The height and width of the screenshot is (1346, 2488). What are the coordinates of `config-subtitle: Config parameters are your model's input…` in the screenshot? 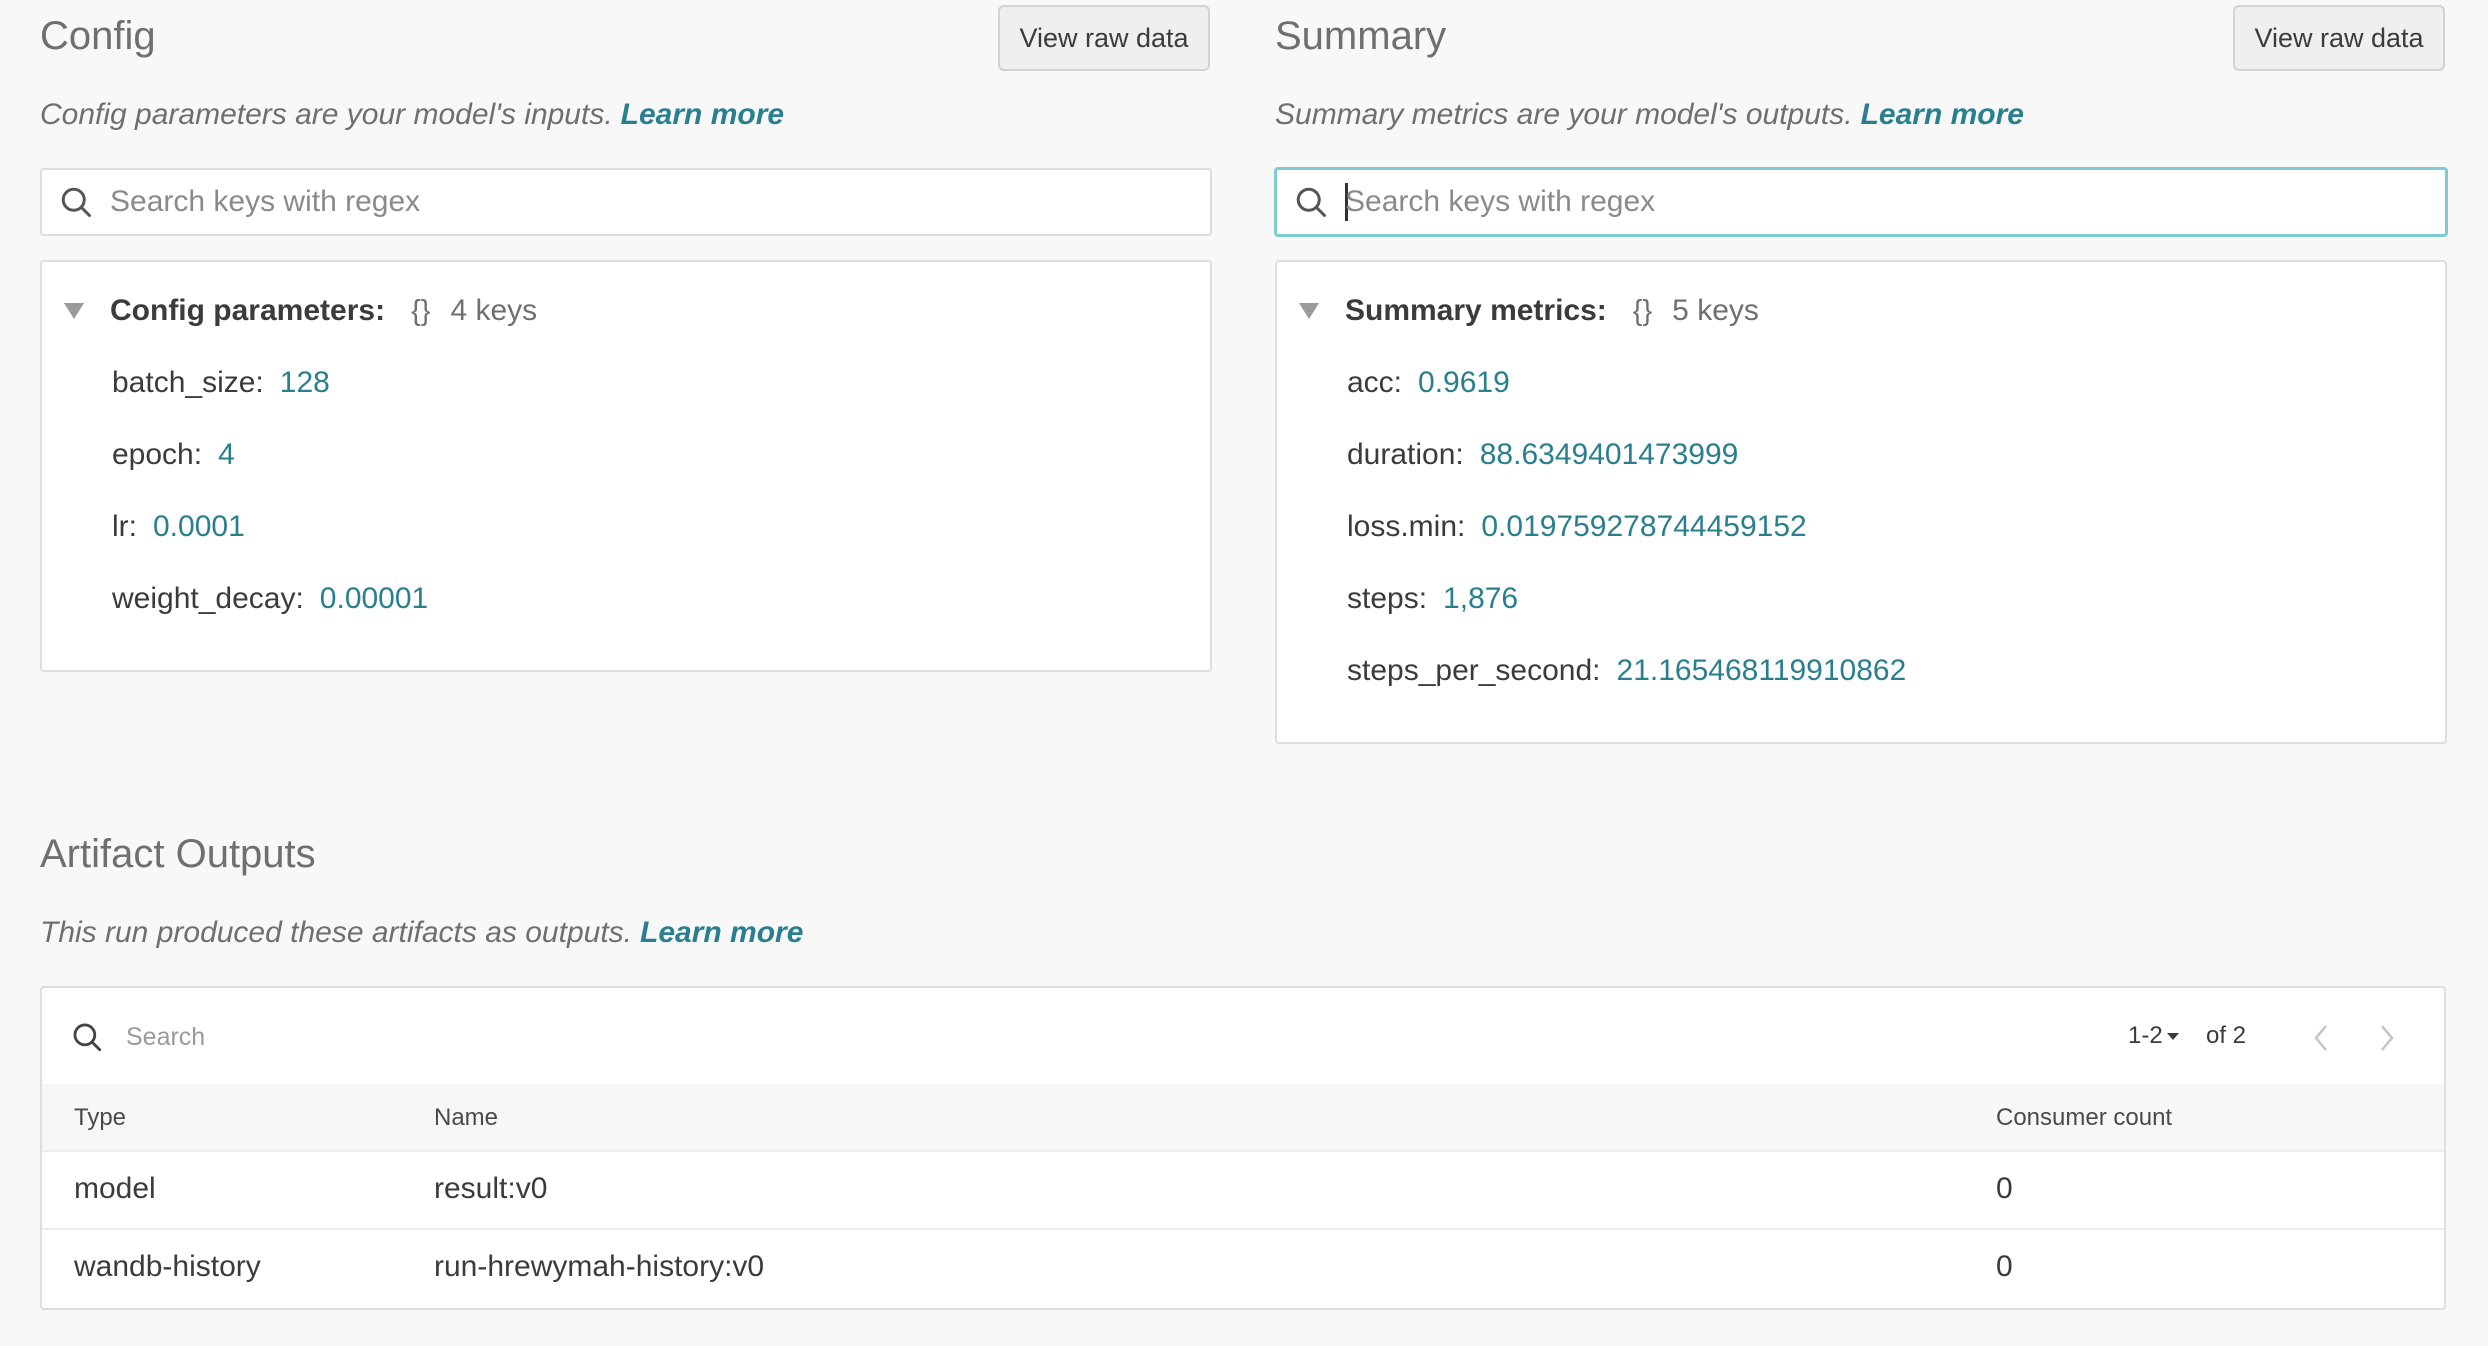 It's located at (412, 115).